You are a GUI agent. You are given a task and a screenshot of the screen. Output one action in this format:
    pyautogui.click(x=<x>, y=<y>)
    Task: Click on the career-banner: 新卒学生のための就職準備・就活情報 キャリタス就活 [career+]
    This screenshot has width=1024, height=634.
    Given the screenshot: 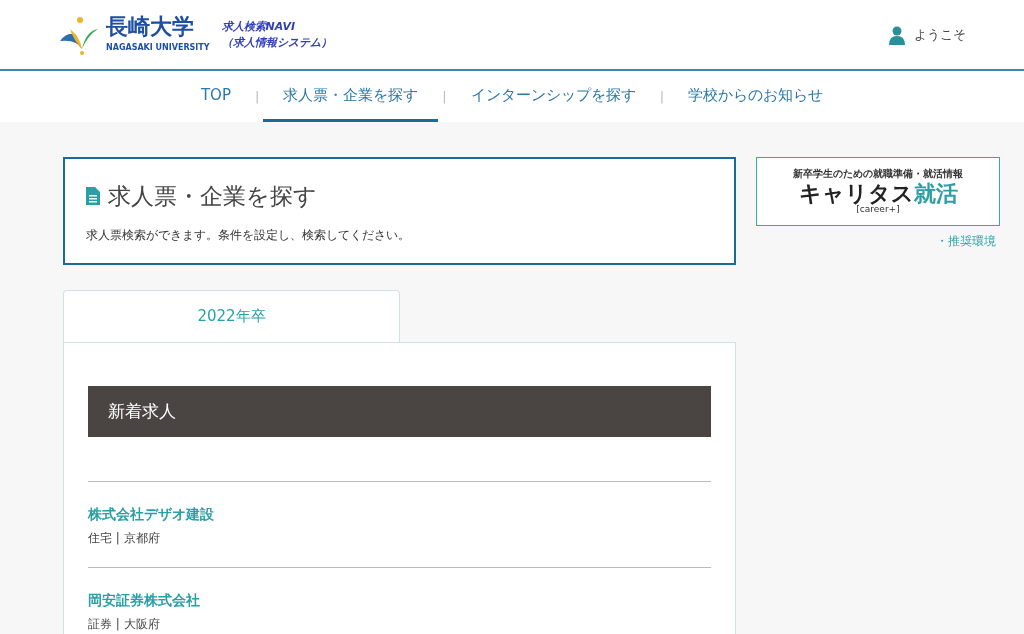 What is the action you would take?
    pyautogui.click(x=878, y=191)
    